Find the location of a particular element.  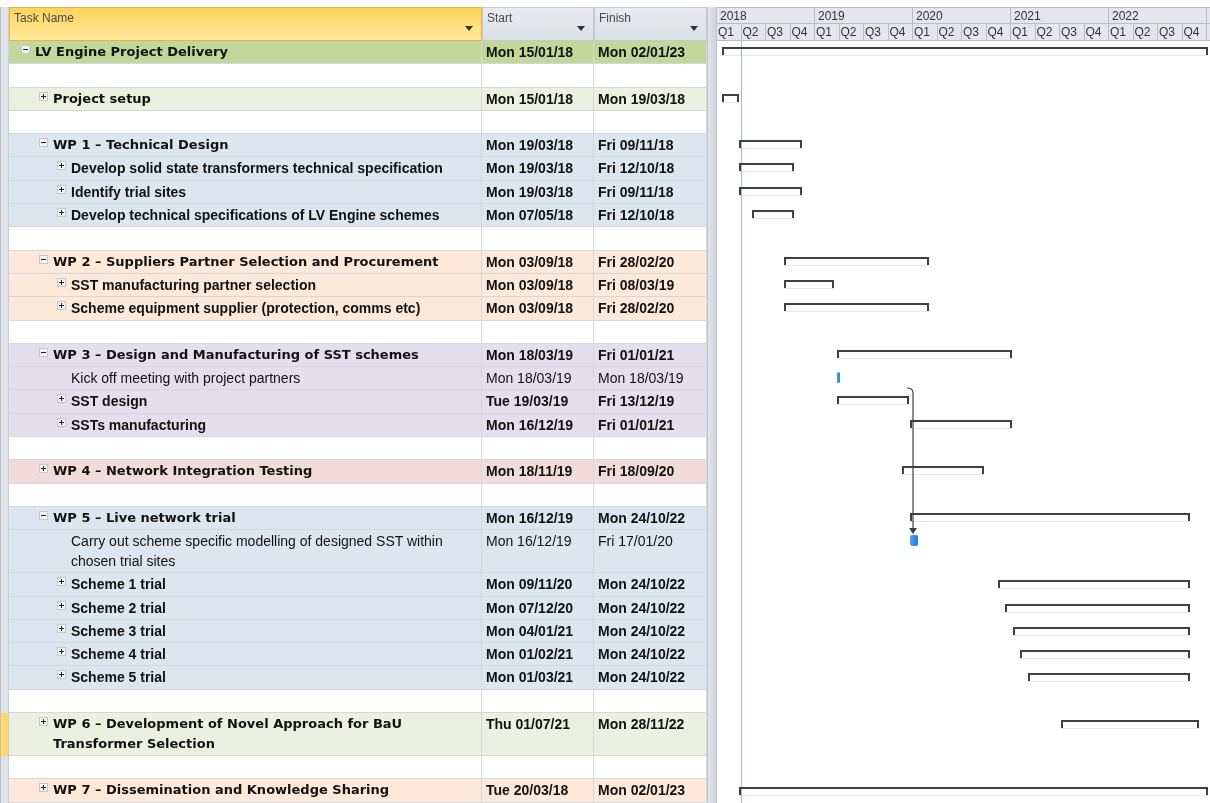

task-name: WP 1 – Technical Design is located at coordinates (141, 145).